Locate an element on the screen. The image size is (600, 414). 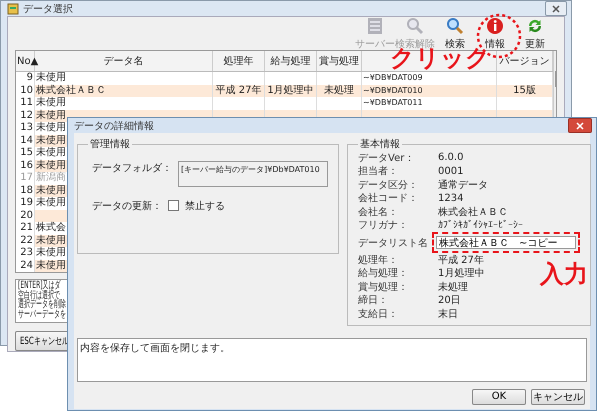
column-header: 賞与処理 is located at coordinates (339, 61).